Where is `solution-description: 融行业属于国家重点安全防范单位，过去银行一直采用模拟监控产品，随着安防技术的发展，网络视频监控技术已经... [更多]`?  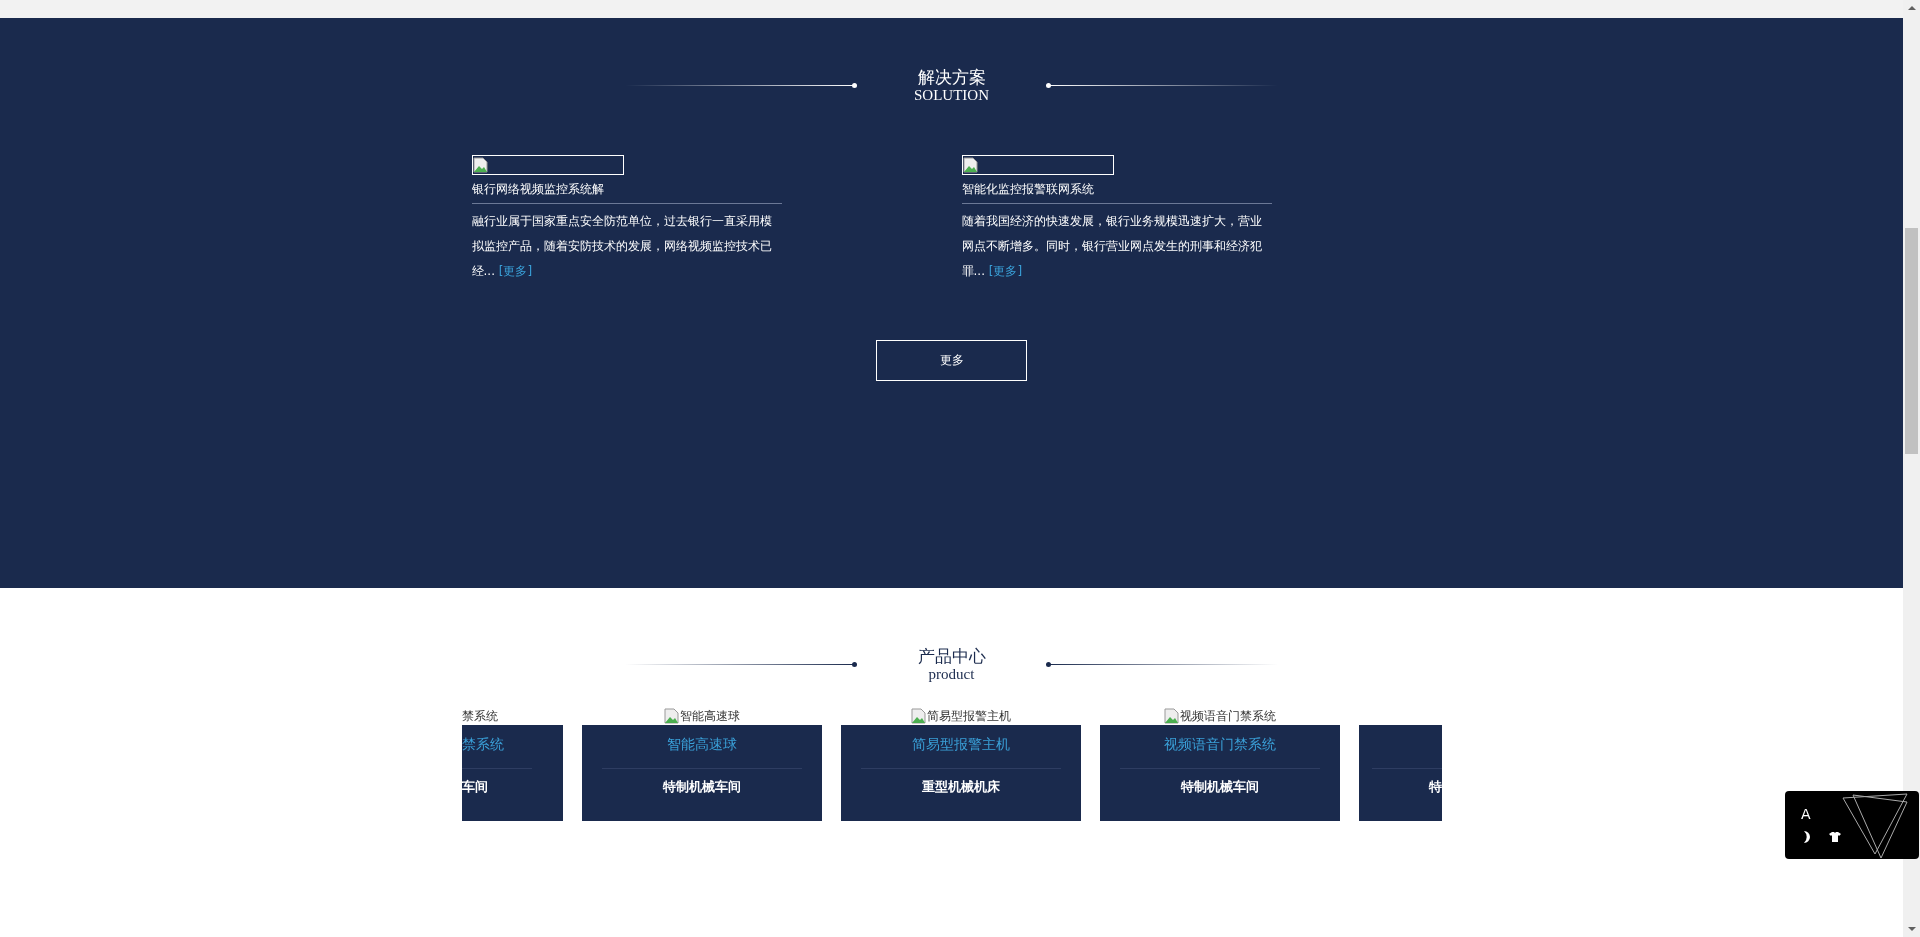
solution-description: 融行业属于国家重点安全防范单位，过去银行一直采用模拟监控产品，随着安防技术的发展，网络视频监控技术已经... [更多] is located at coordinates (622, 246).